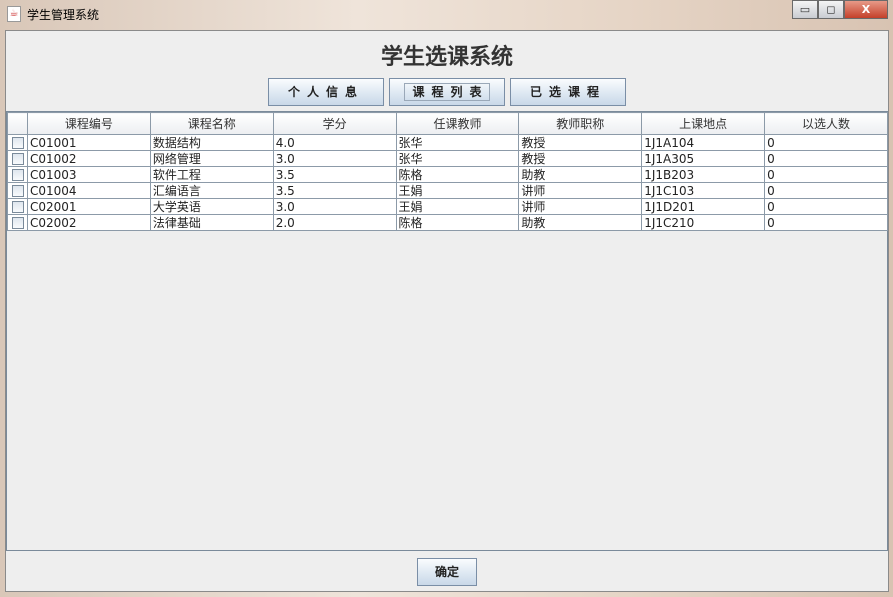  Describe the element at coordinates (211, 174) in the screenshot. I see `table-cell: 软件工程` at that location.